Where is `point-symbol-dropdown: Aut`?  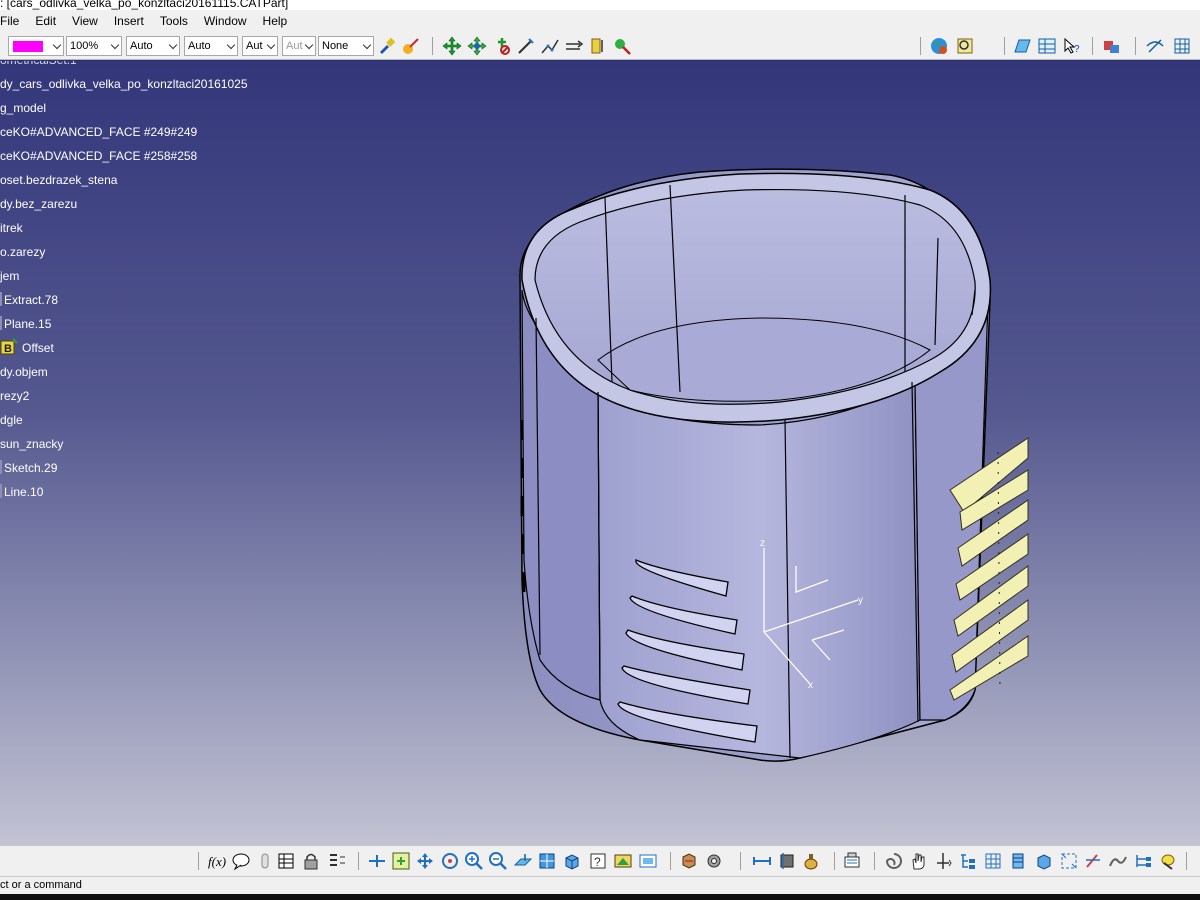 point-symbol-dropdown: Aut is located at coordinates (260, 46).